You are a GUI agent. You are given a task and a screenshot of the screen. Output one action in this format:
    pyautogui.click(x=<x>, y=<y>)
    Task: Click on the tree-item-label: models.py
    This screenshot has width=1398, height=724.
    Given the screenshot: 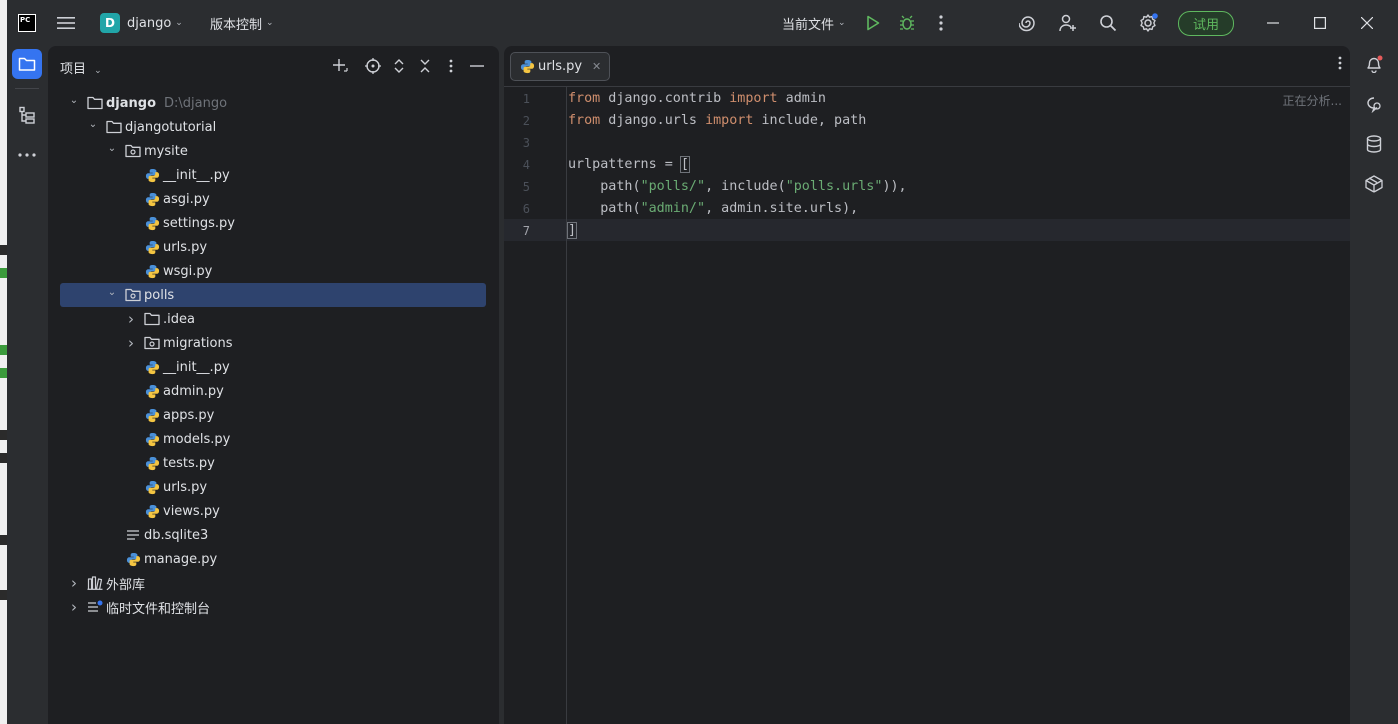 What is the action you would take?
    pyautogui.click(x=197, y=439)
    